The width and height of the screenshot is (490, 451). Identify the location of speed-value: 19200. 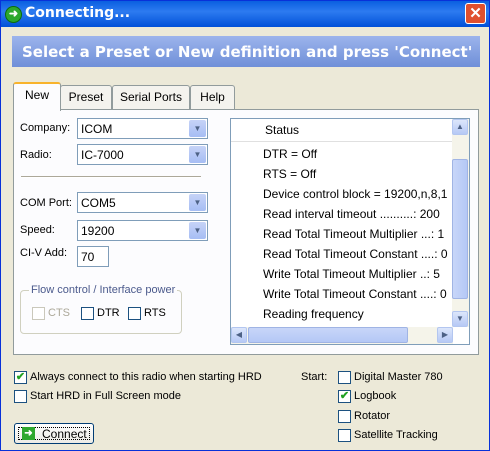
(98, 231).